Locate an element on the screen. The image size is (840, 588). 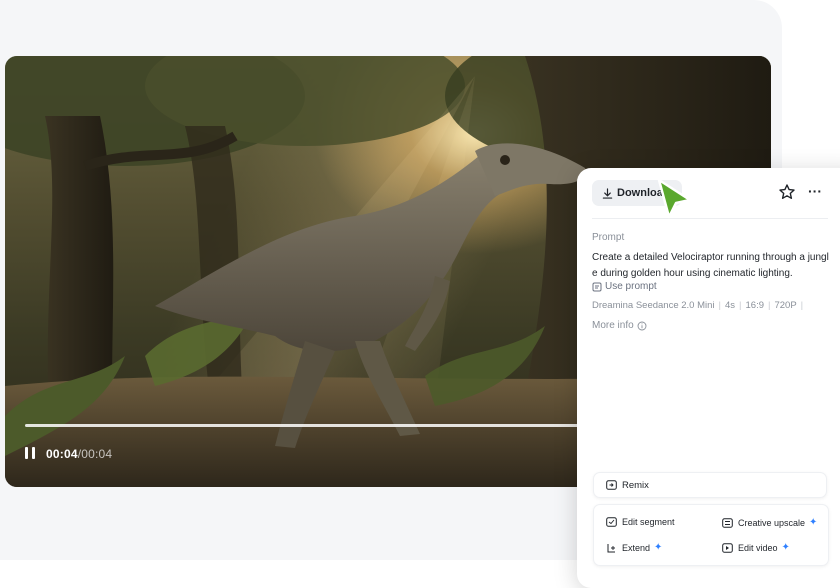
use-prompt-label: Use prompt is located at coordinates (631, 286).